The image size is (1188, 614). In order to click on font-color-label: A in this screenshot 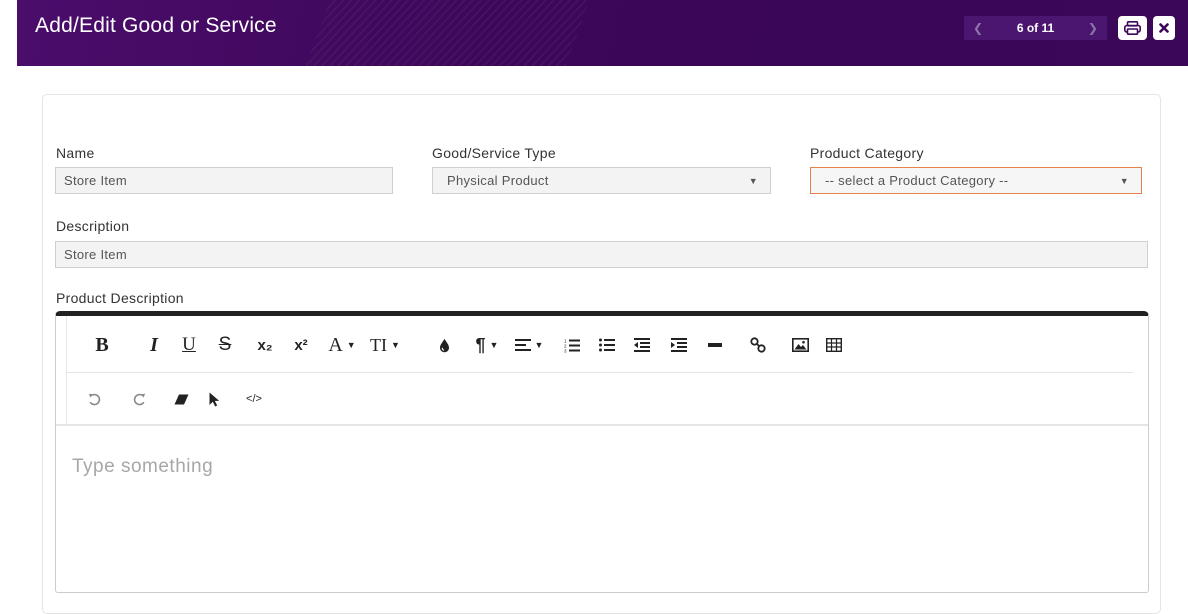, I will do `click(335, 344)`.